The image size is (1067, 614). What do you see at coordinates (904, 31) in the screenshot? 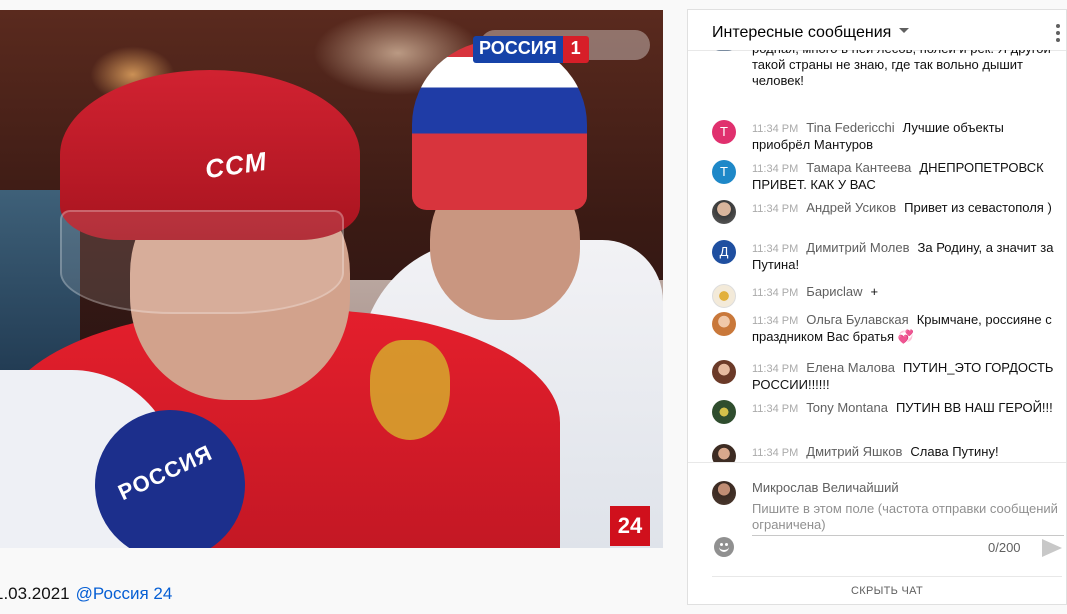
I see `chevron-down-icon` at bounding box center [904, 31].